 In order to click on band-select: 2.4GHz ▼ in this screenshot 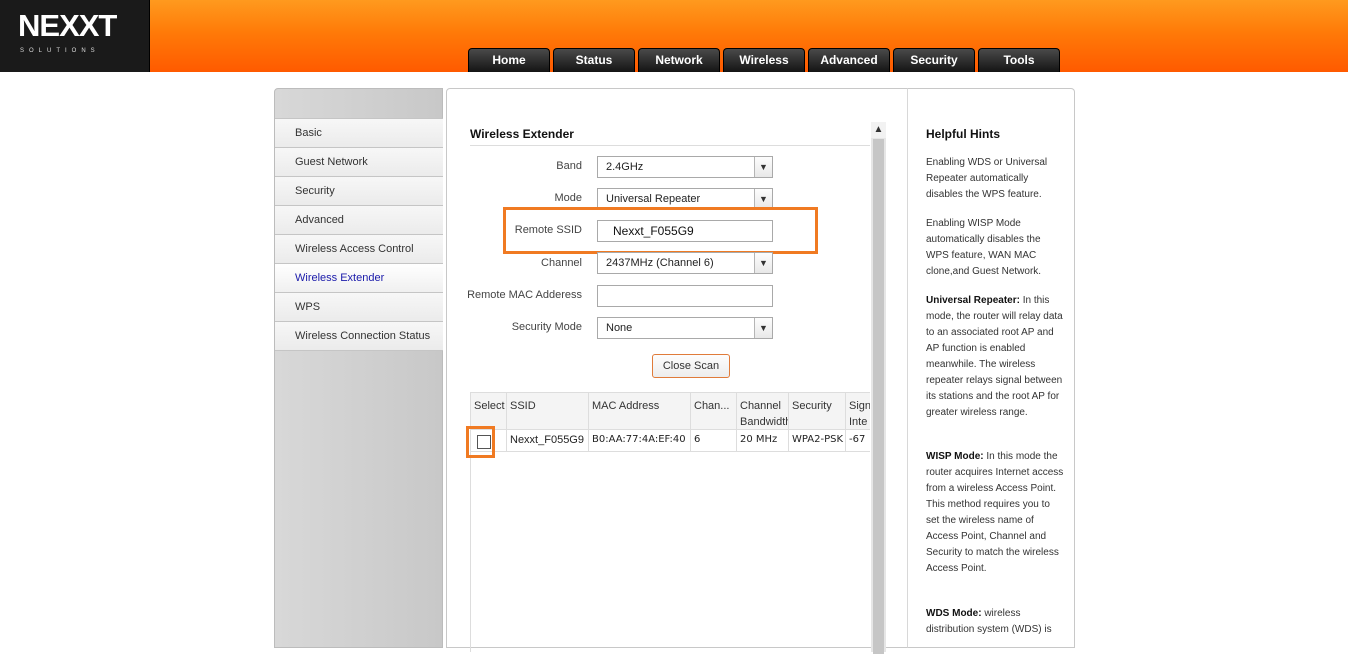, I will do `click(685, 167)`.